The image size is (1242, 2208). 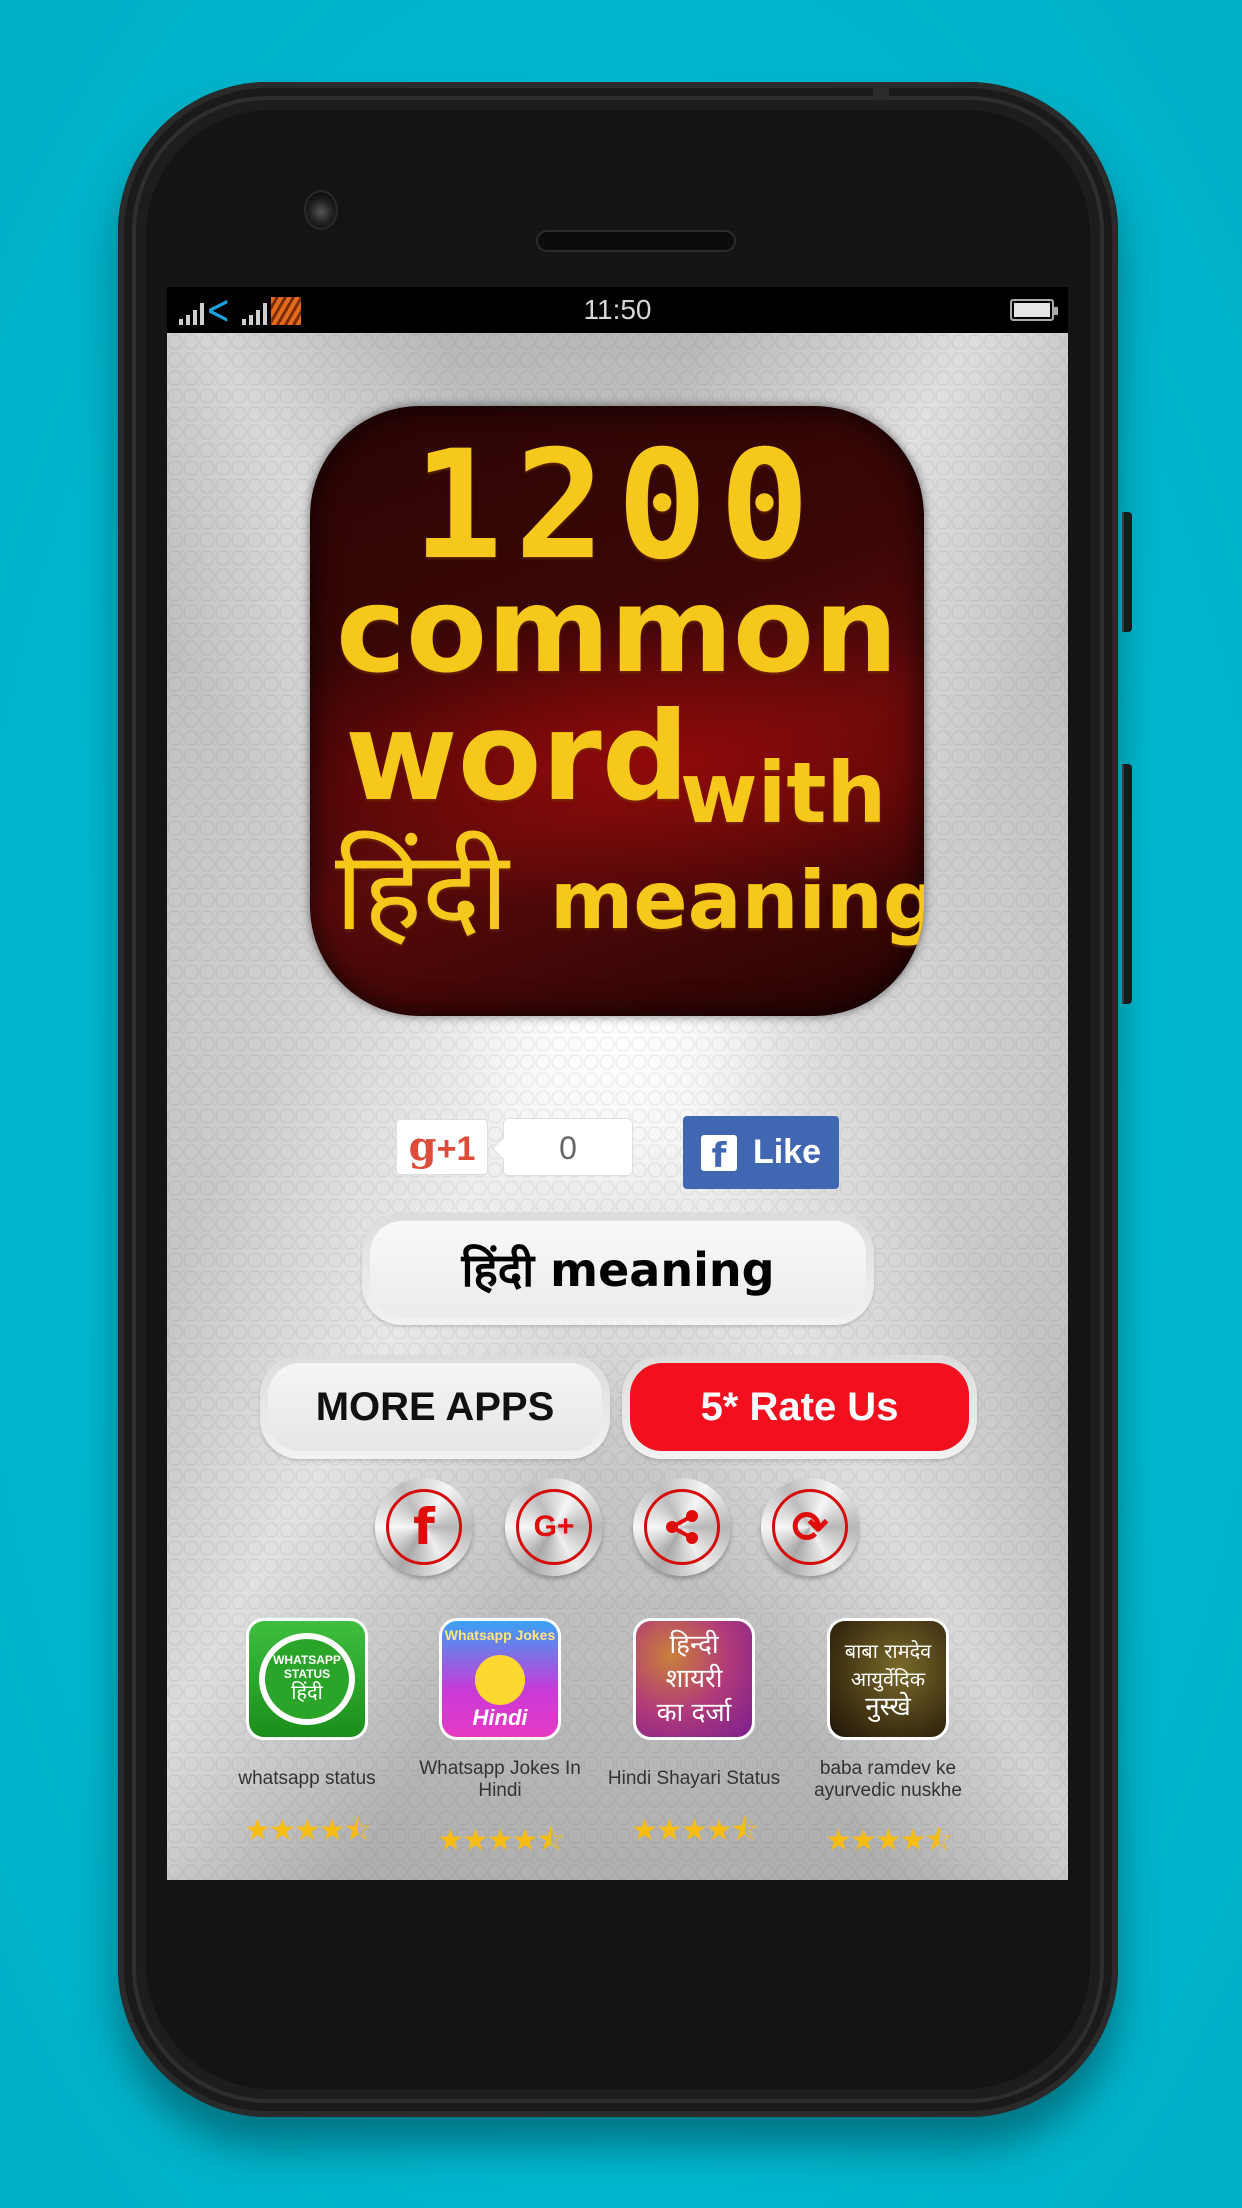 I want to click on app-name: Hindi Shayari Status, so click(x=694, y=1778).